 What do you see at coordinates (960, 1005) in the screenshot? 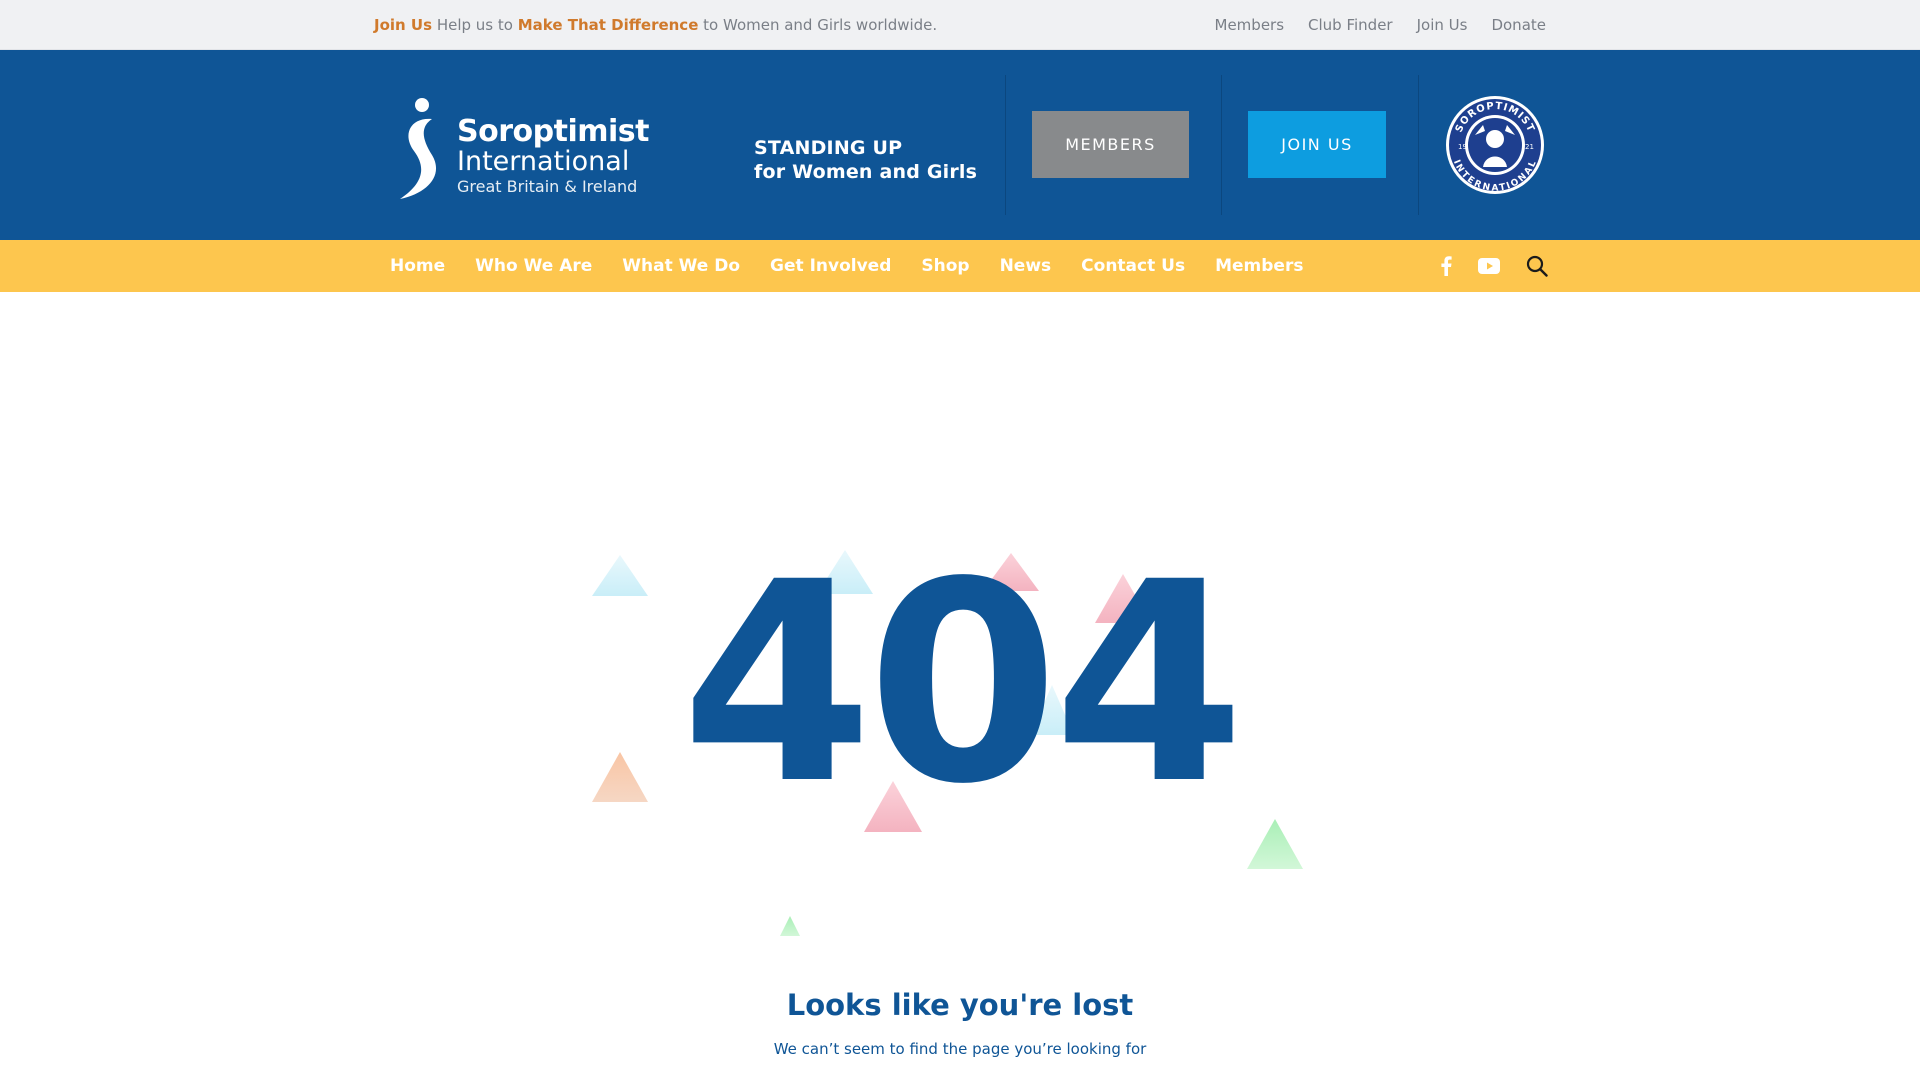
I see `error-title: Looks like you're lost` at bounding box center [960, 1005].